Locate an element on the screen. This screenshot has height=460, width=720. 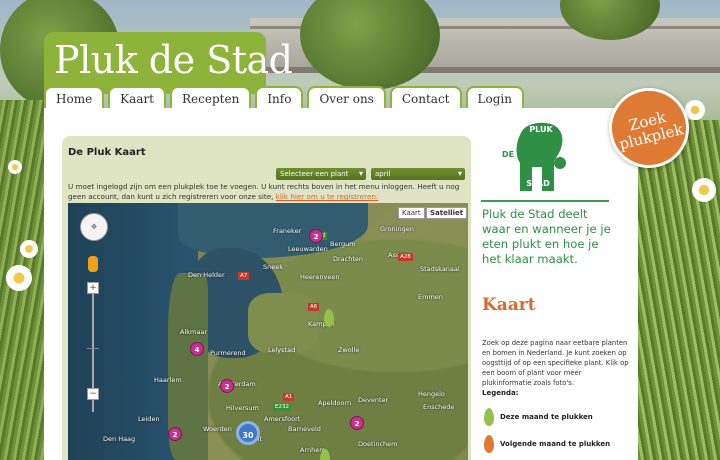
cluster-marker: 4 is located at coordinates (197, 349).